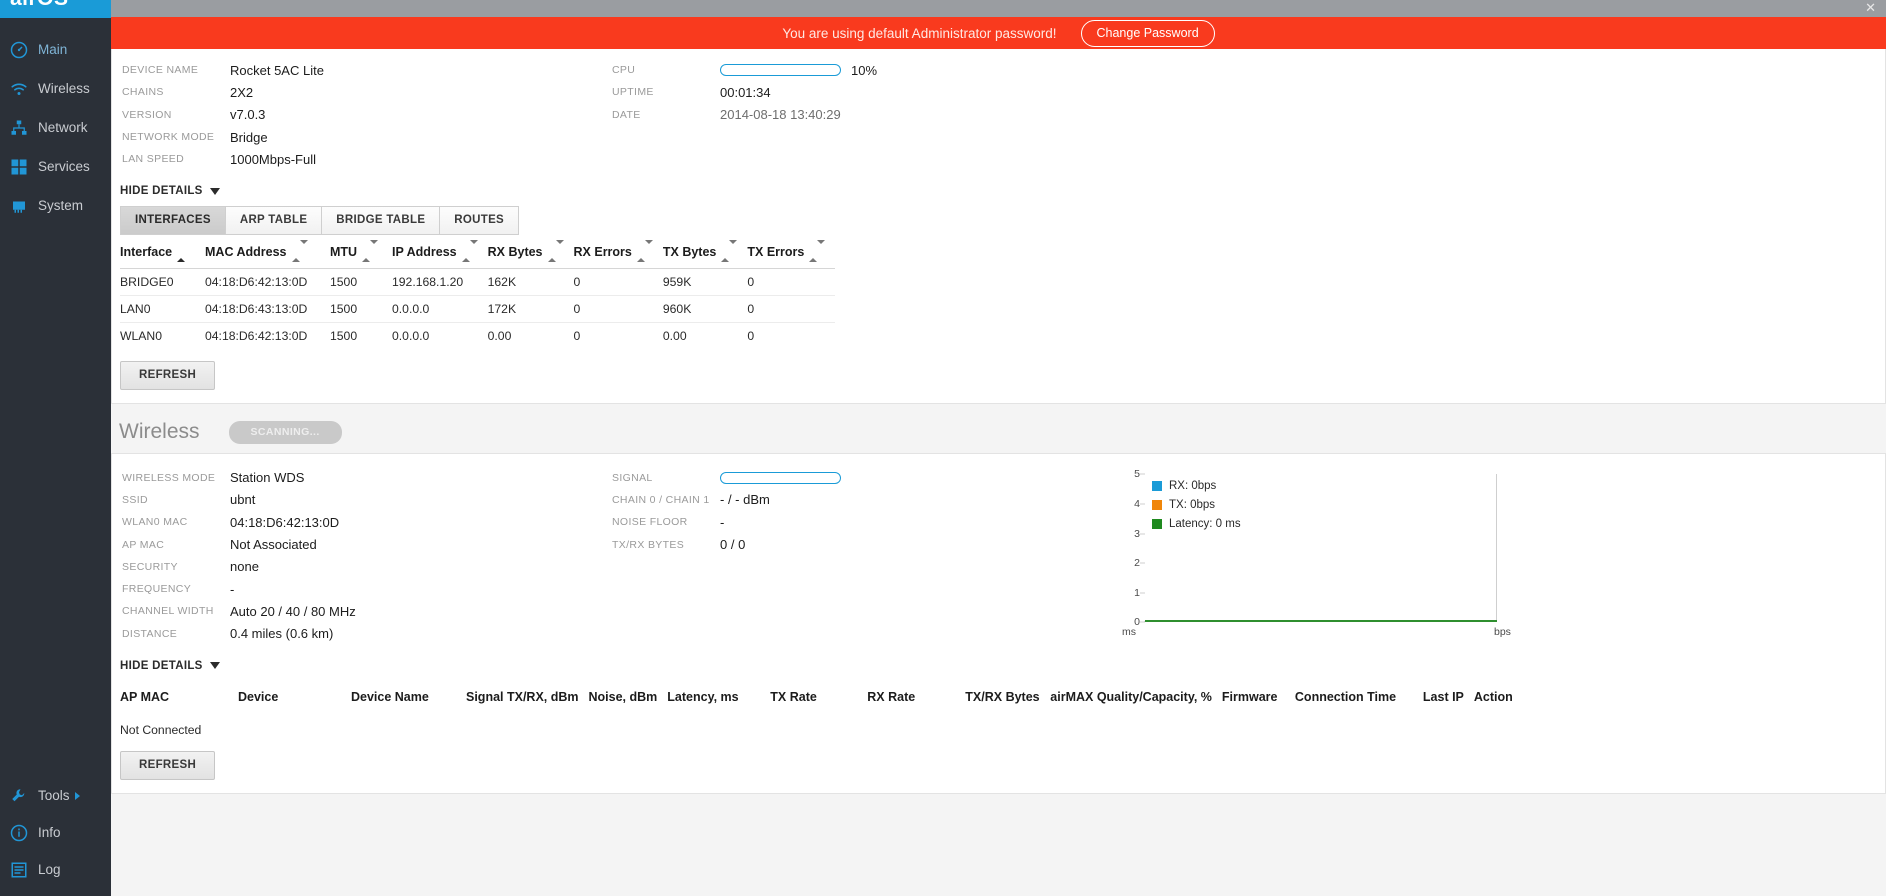 The image size is (1886, 896). Describe the element at coordinates (168, 376) in the screenshot. I see `interfaces-refresh-button: REFRESH` at that location.